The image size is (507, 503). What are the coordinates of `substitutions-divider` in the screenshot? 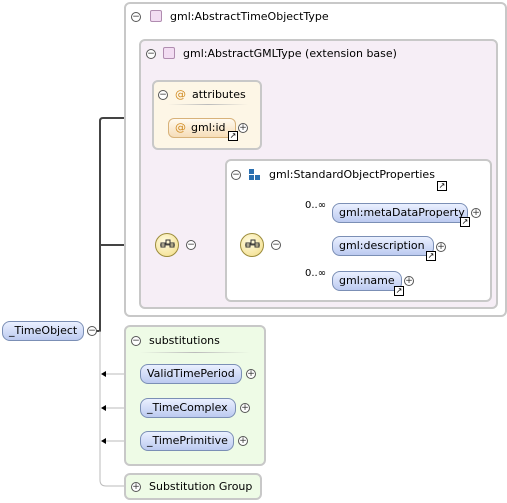 It's located at (195, 352).